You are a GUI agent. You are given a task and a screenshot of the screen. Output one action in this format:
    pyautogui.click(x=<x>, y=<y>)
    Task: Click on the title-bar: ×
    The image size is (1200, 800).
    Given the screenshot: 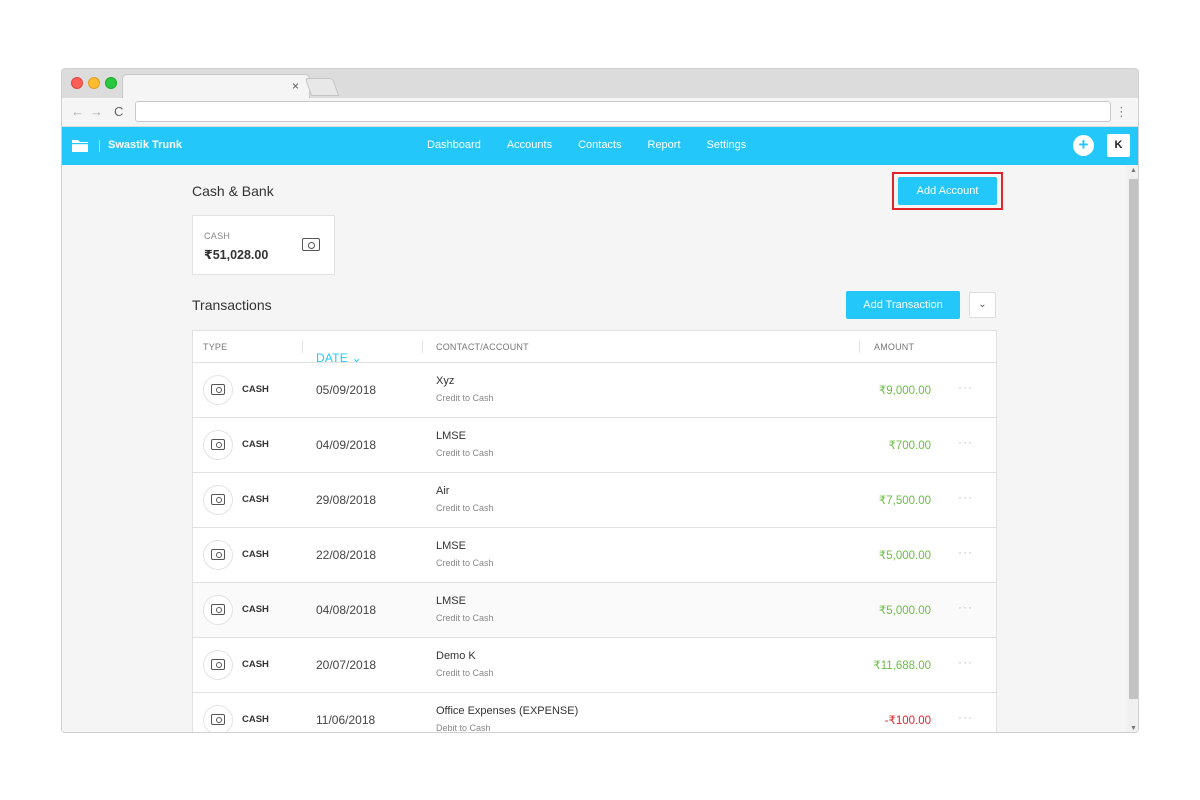 What is the action you would take?
    pyautogui.click(x=600, y=83)
    